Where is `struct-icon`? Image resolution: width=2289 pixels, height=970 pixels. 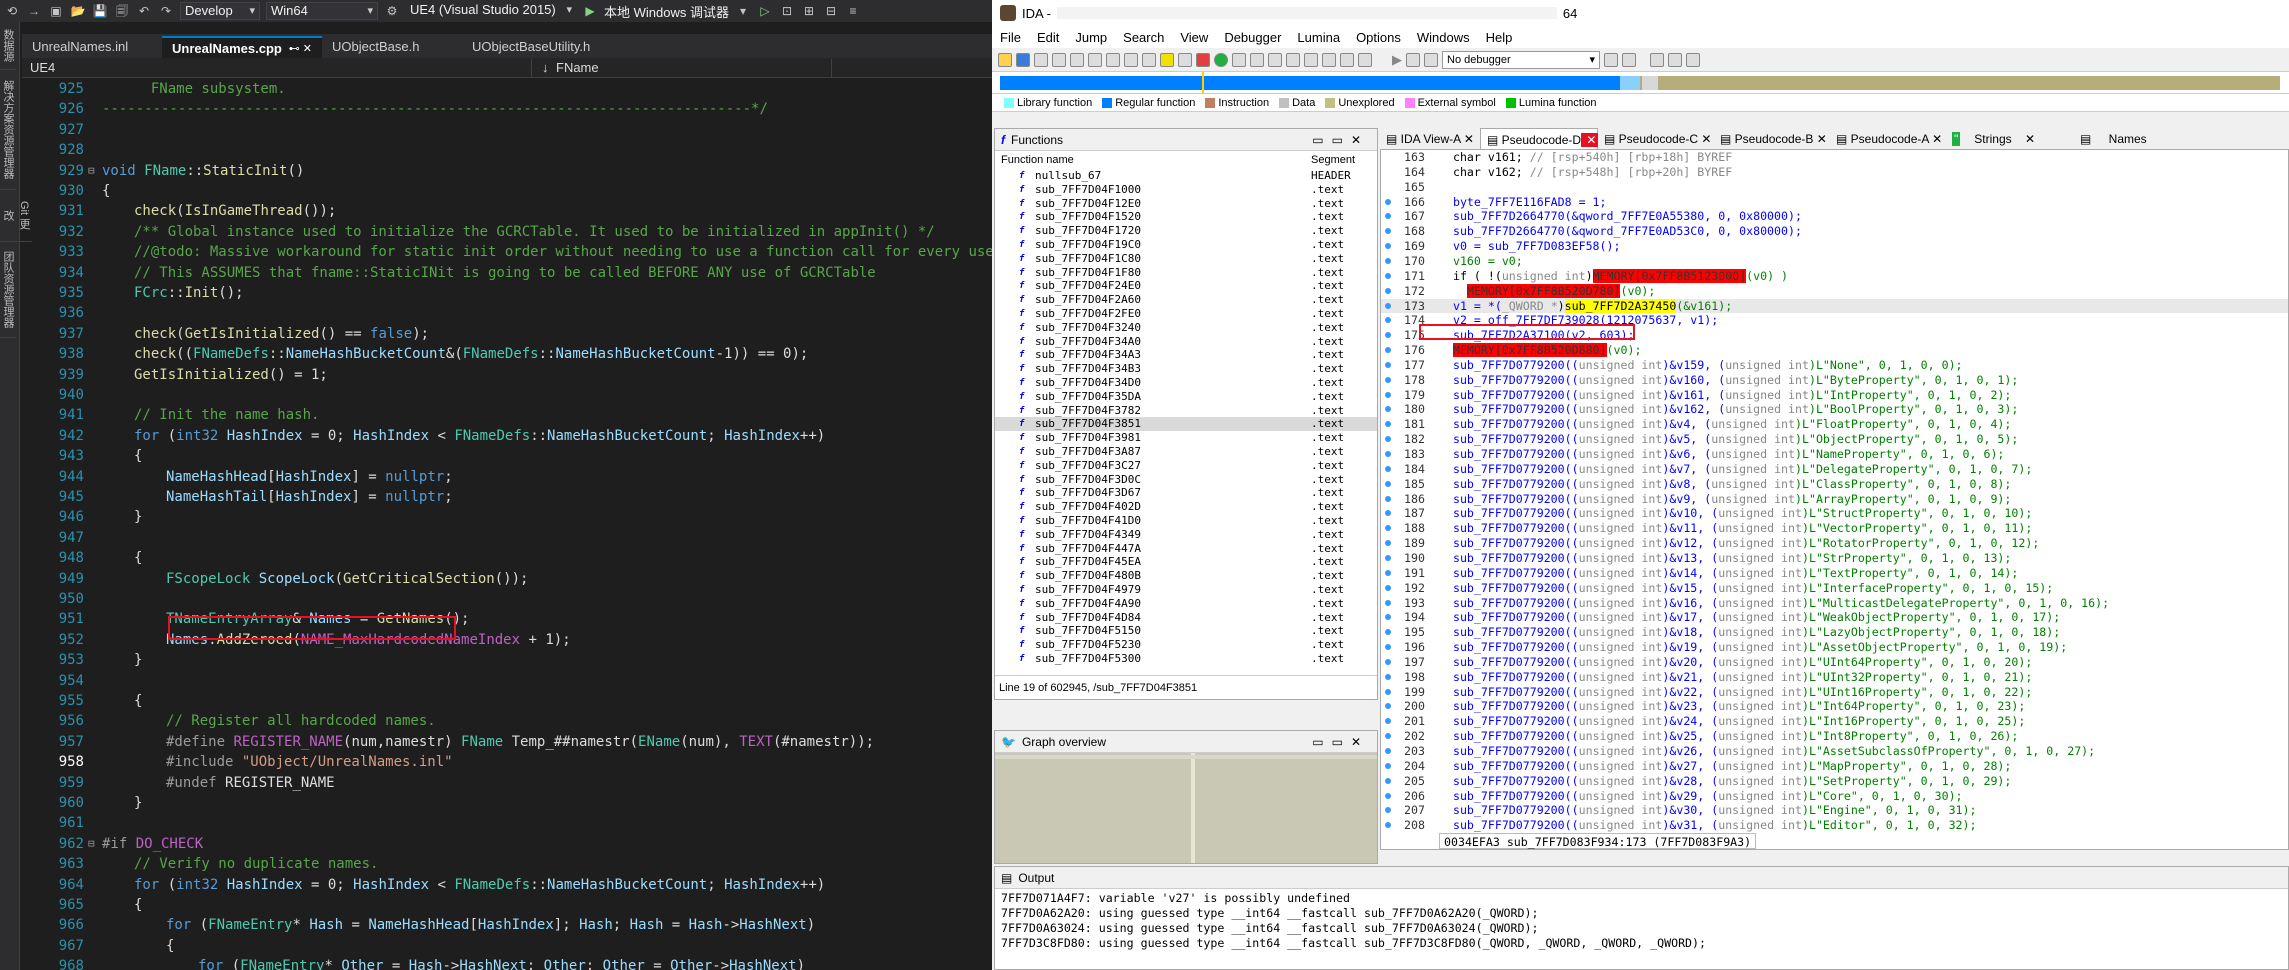
struct-icon is located at coordinates (1293, 59).